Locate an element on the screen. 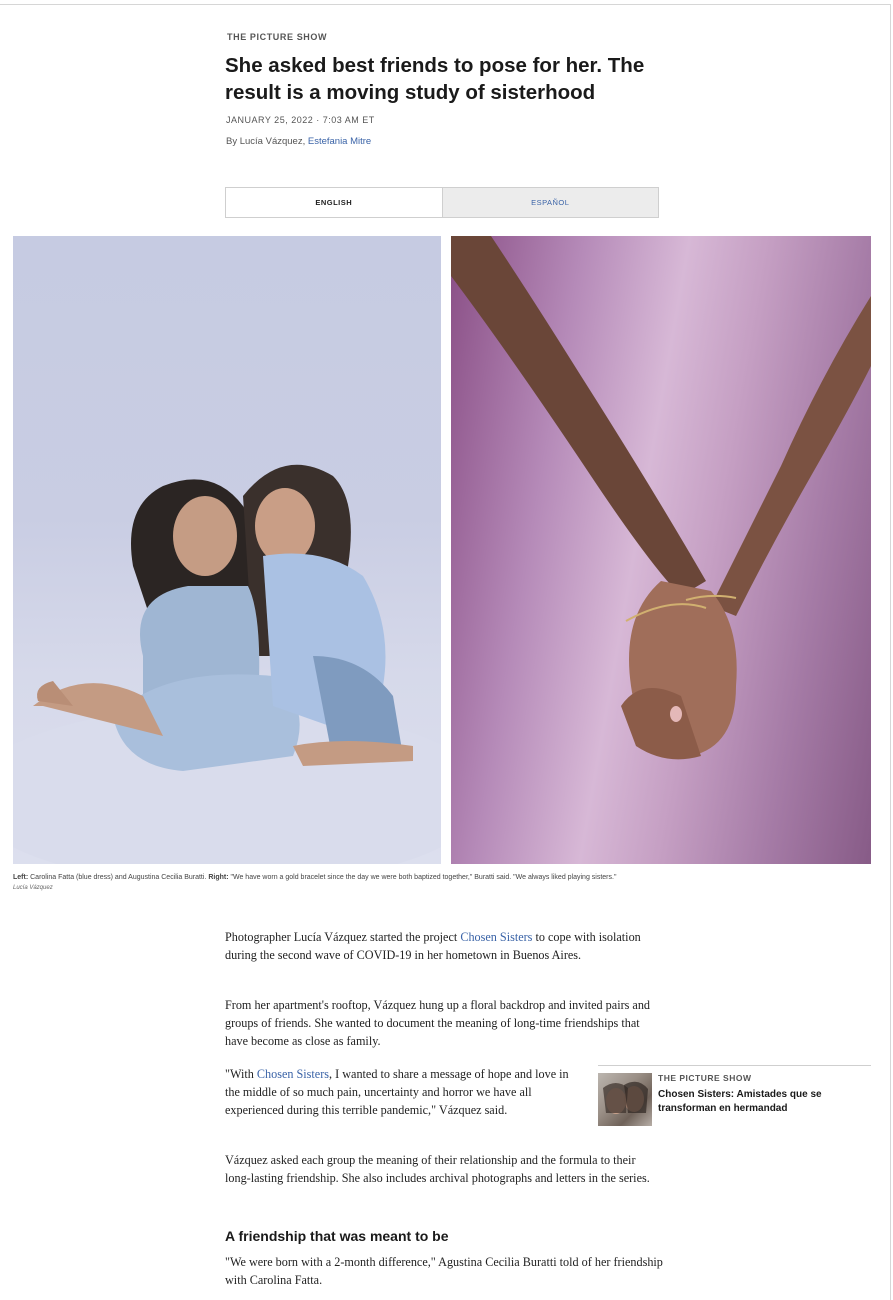 The width and height of the screenshot is (893, 1300). article-byline: By Lucía Vázquez, Estefania Mitre is located at coordinates (298, 141).